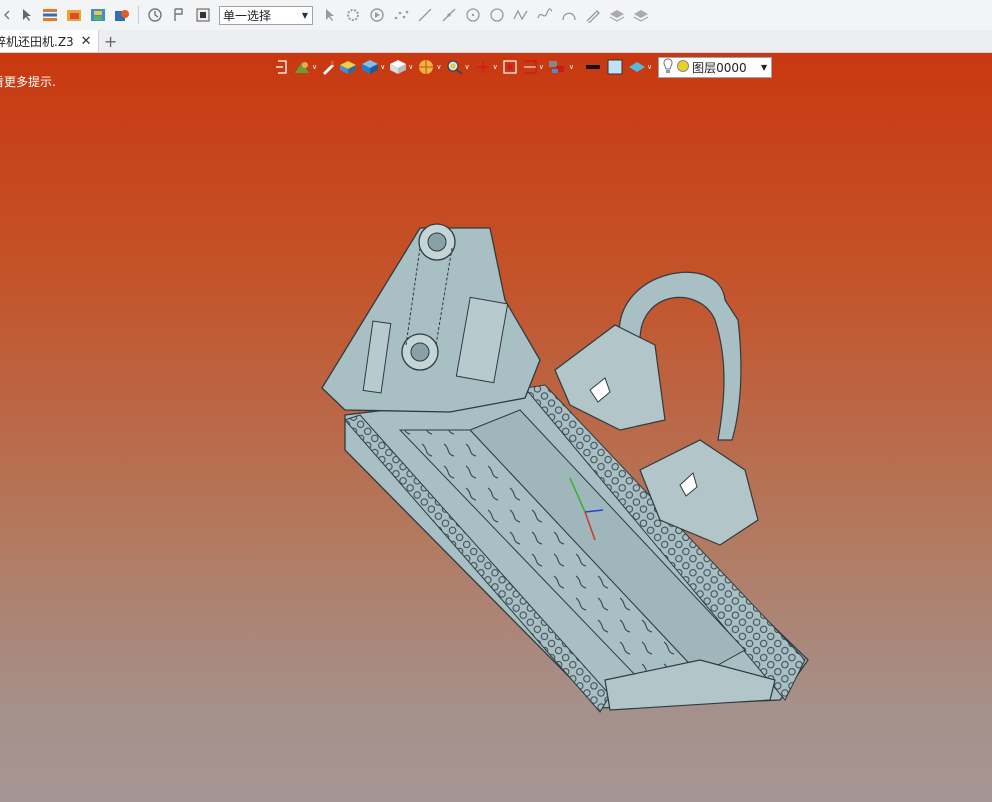  What do you see at coordinates (425, 15) in the screenshot?
I see `line-icon` at bounding box center [425, 15].